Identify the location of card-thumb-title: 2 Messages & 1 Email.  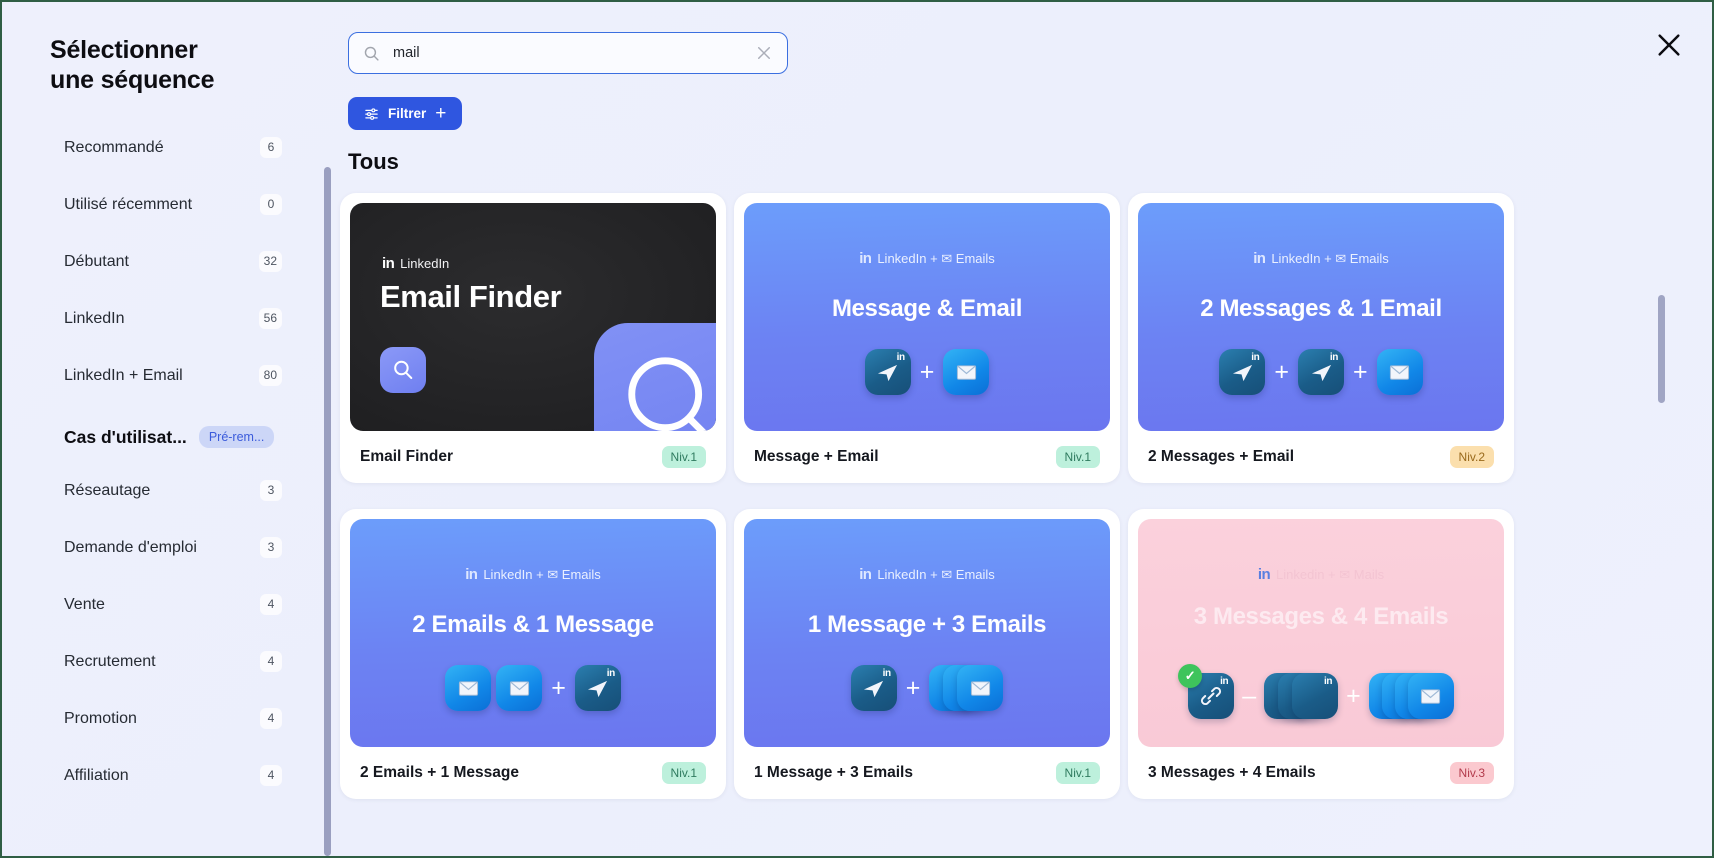
(1321, 308).